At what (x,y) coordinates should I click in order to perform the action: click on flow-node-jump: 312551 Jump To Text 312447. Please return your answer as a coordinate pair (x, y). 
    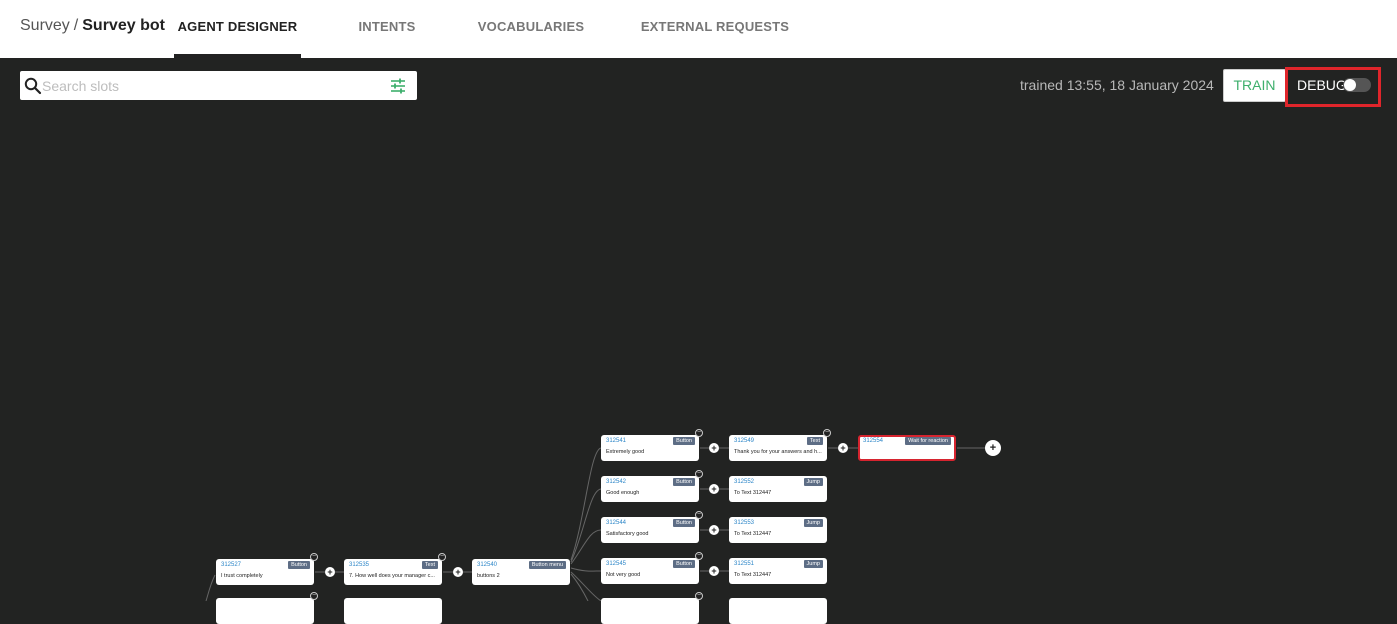
    Looking at the image, I should click on (778, 571).